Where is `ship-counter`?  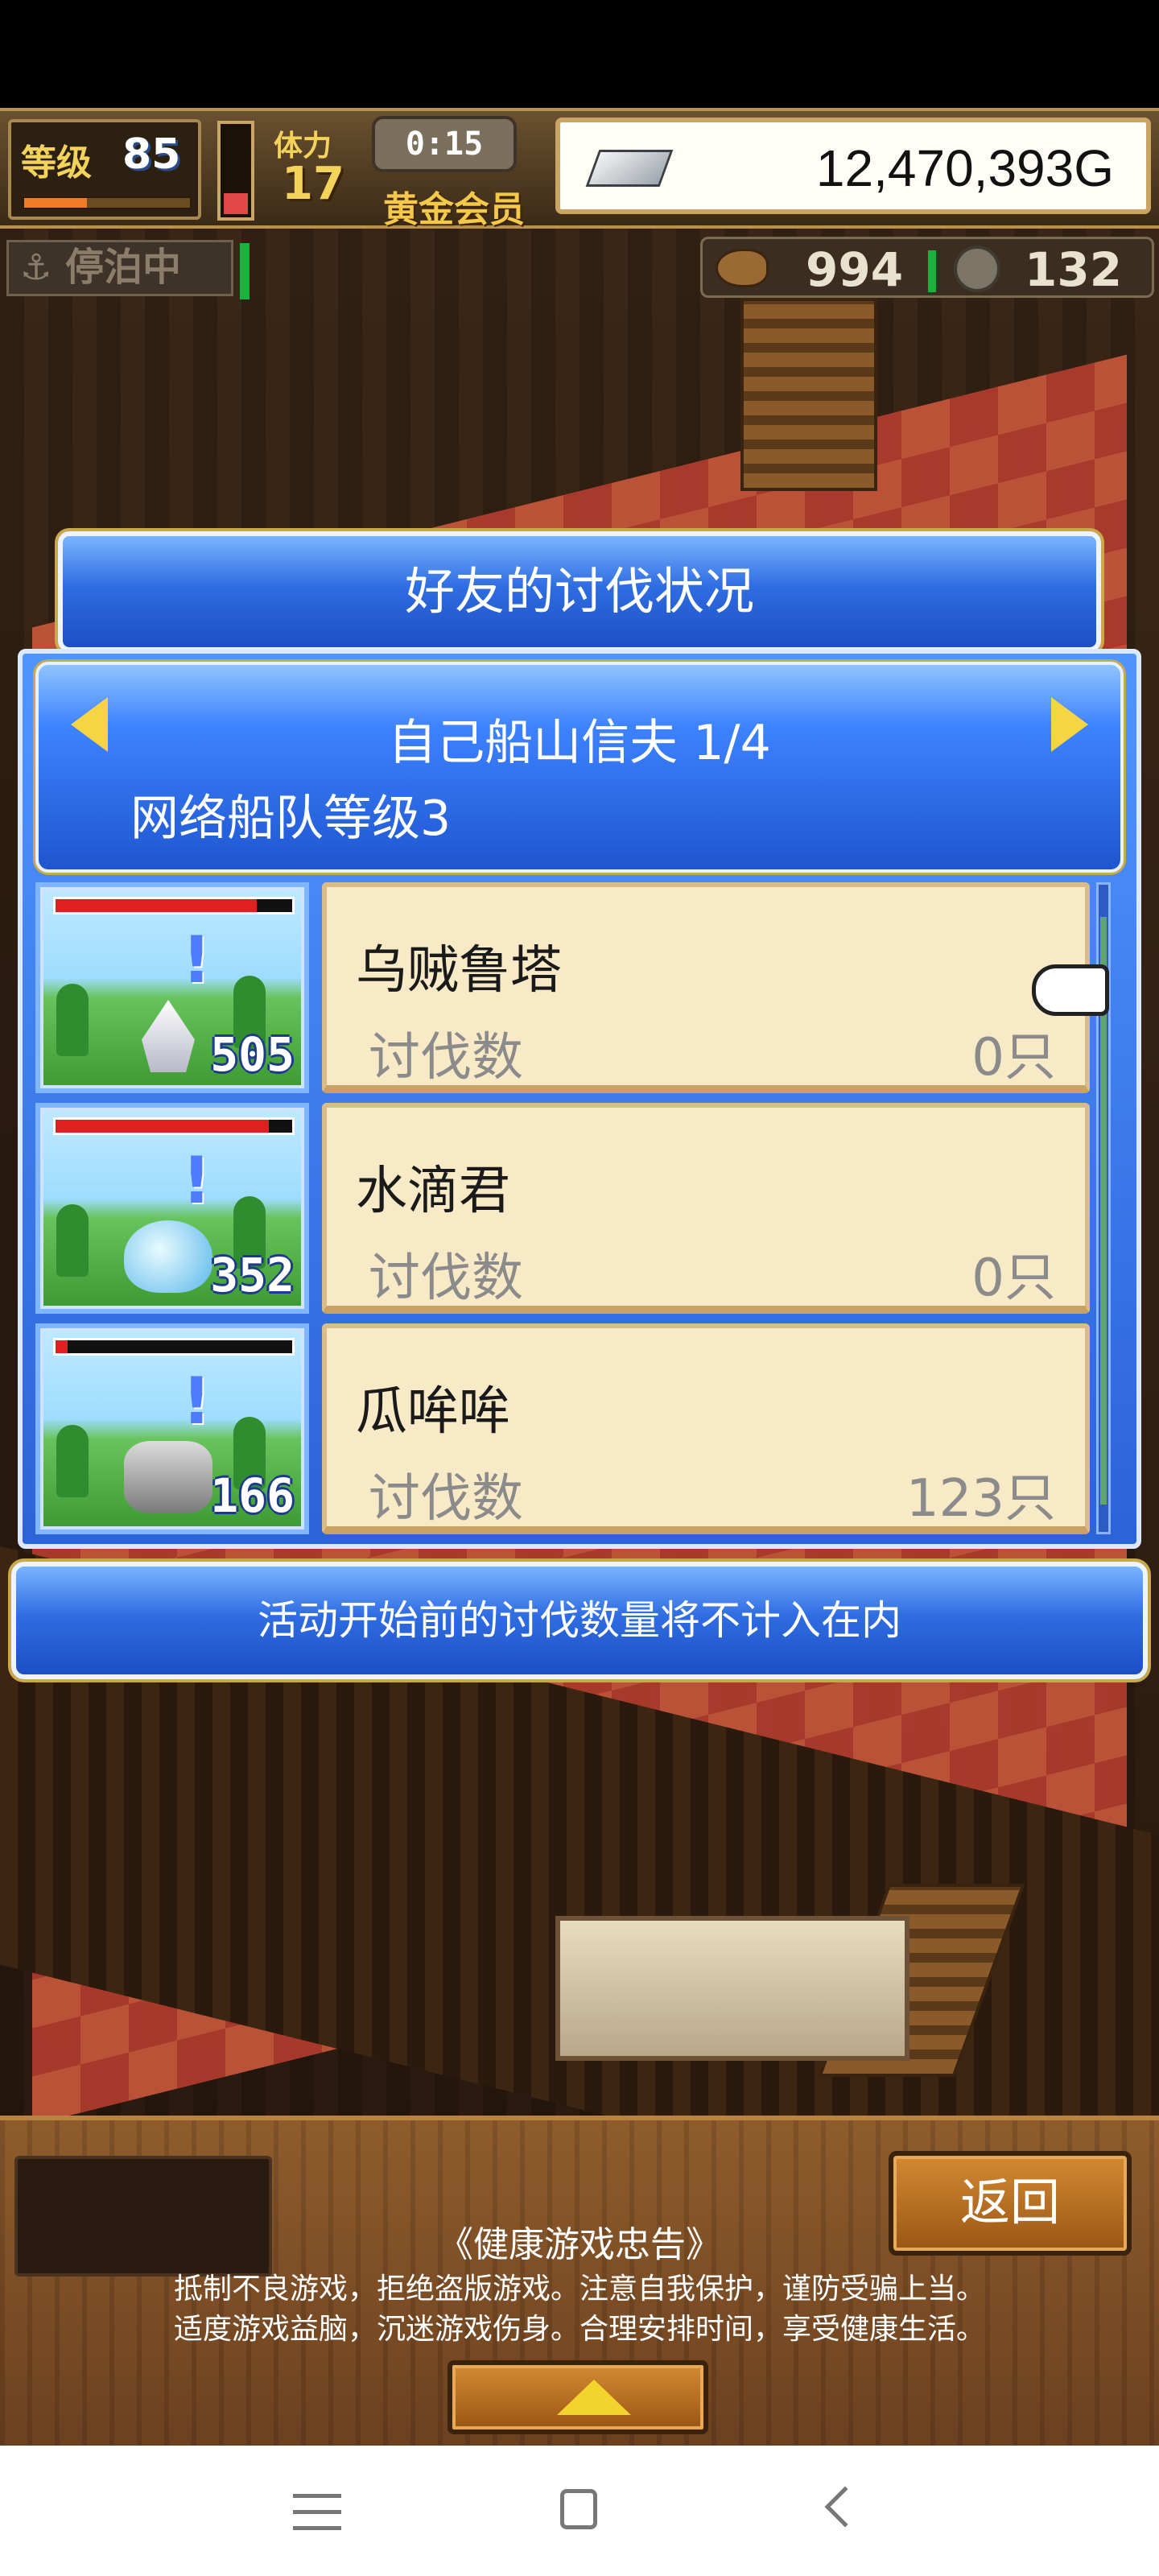
ship-counter is located at coordinates (732, 1988).